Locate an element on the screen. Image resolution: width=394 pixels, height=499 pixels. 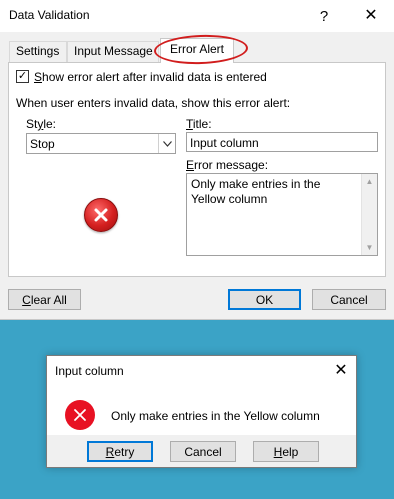
error-message-text: Only make entries in the Yellow column is located at coordinates (256, 191).